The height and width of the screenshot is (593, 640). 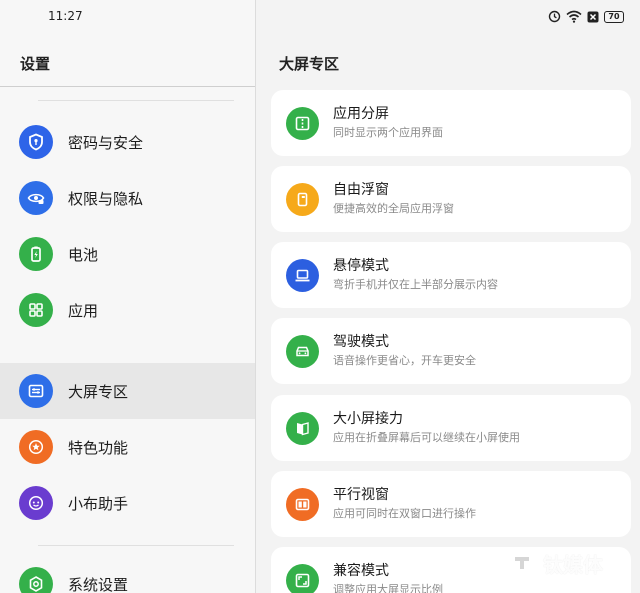 I want to click on car-icon, so click(x=302, y=351).